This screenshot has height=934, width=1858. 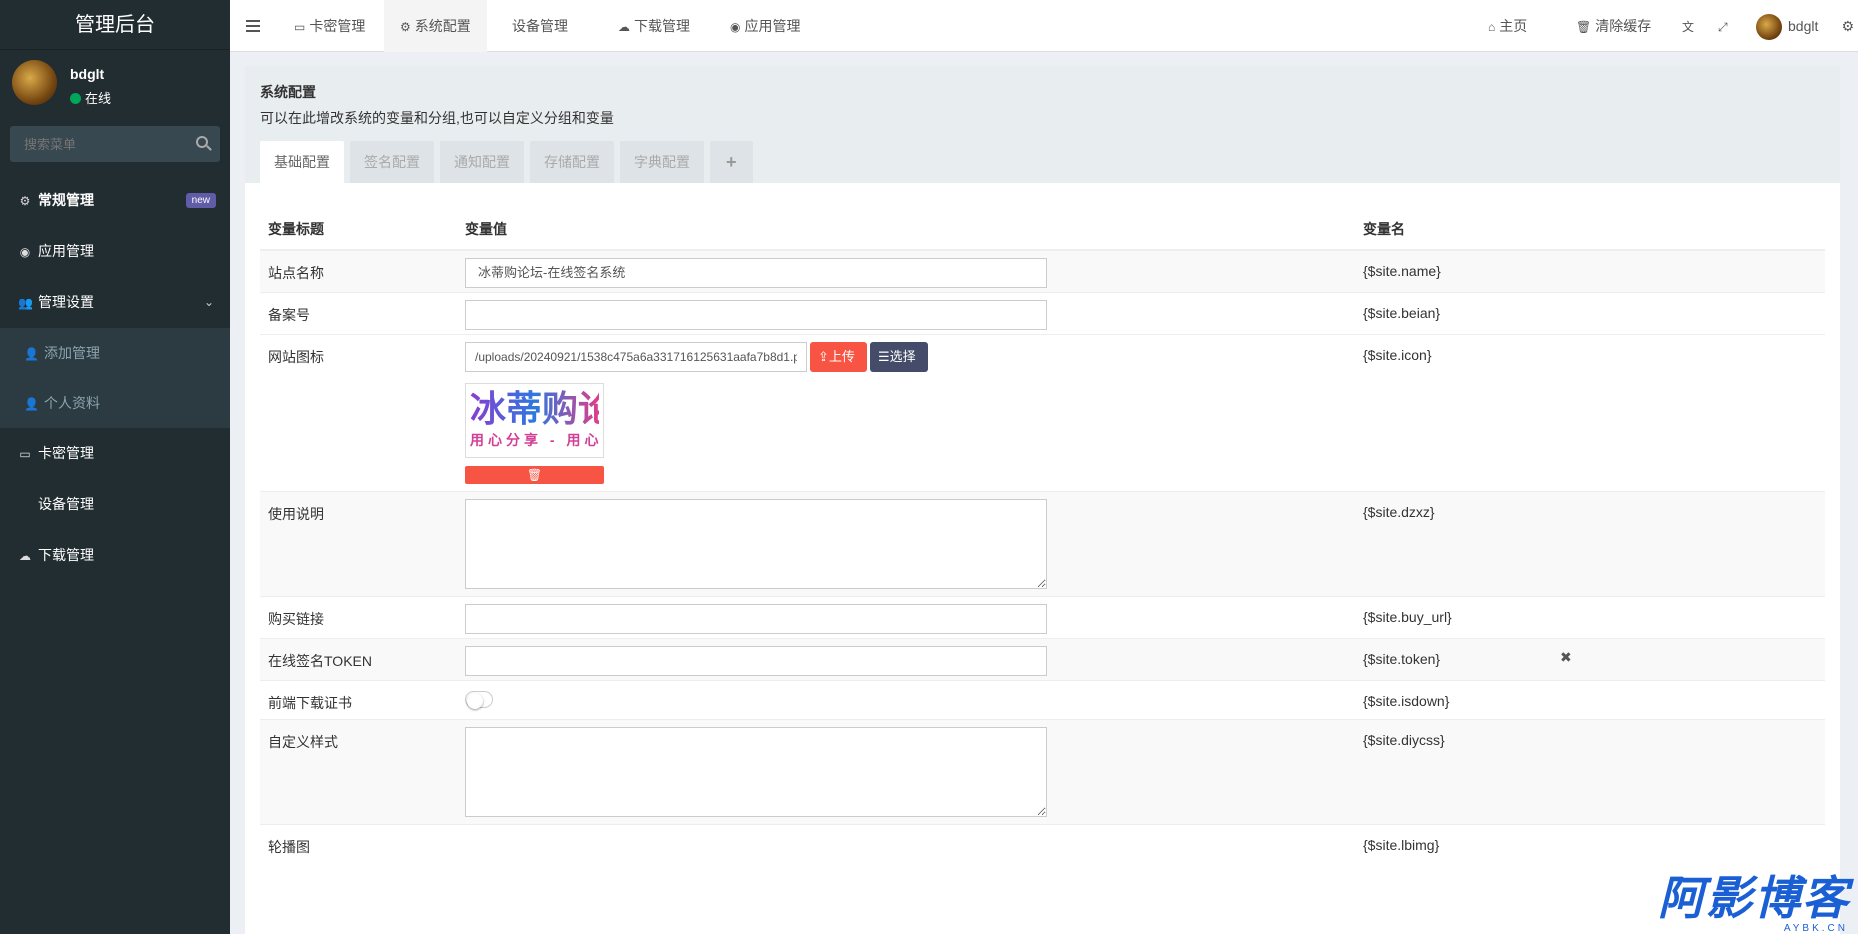 I want to click on row-var: {$site.diycss}, so click(x=1404, y=740).